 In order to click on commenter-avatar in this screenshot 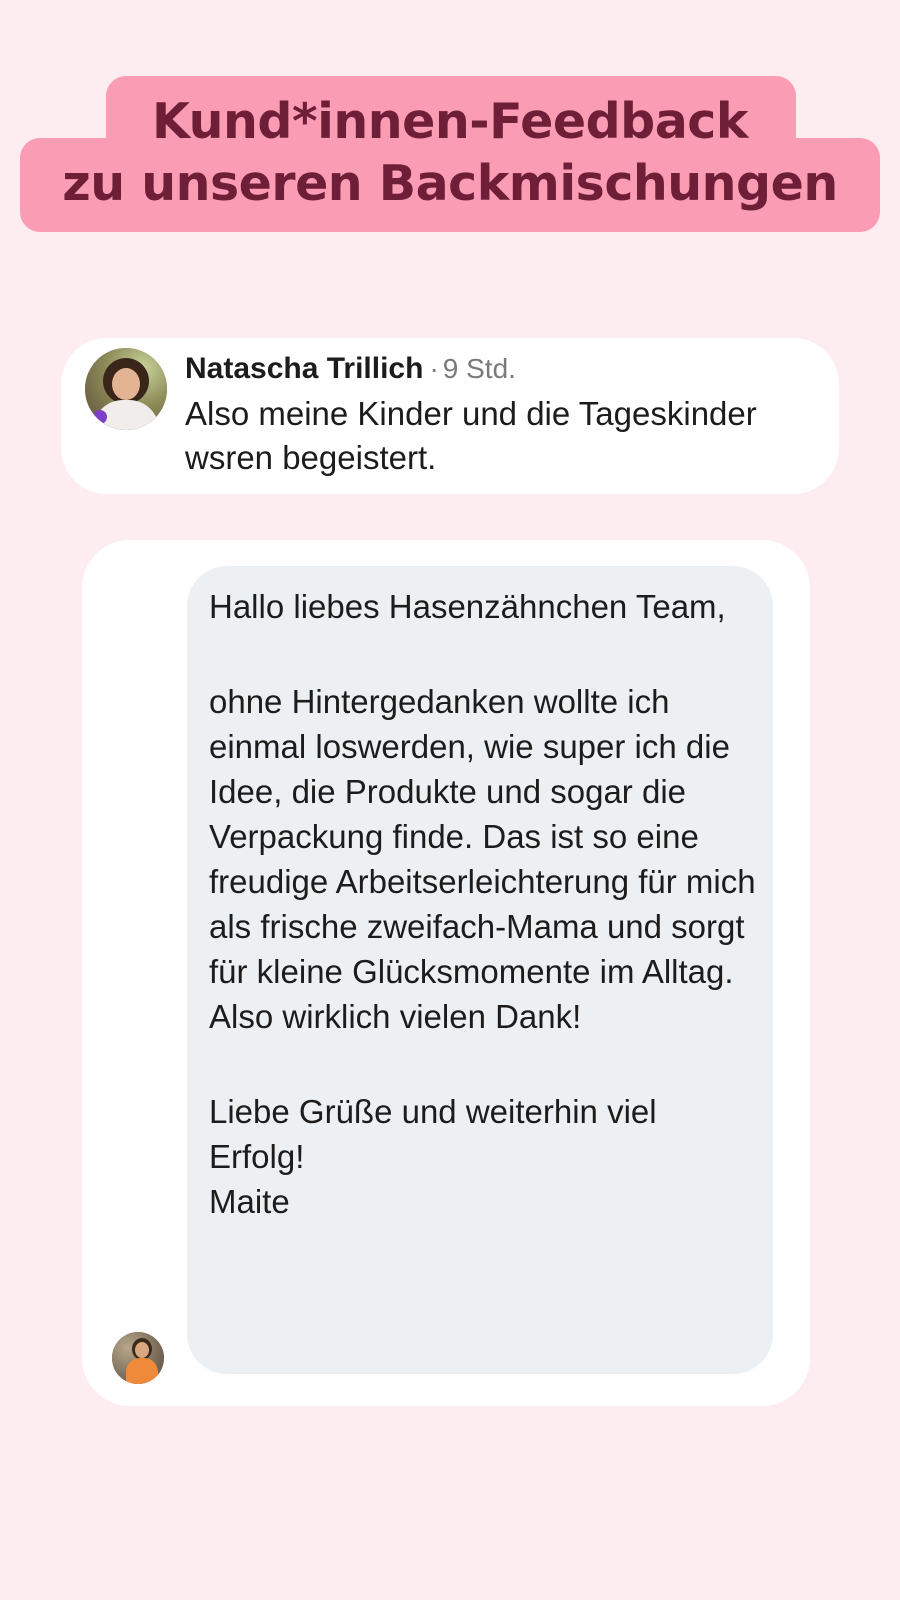, I will do `click(126, 389)`.